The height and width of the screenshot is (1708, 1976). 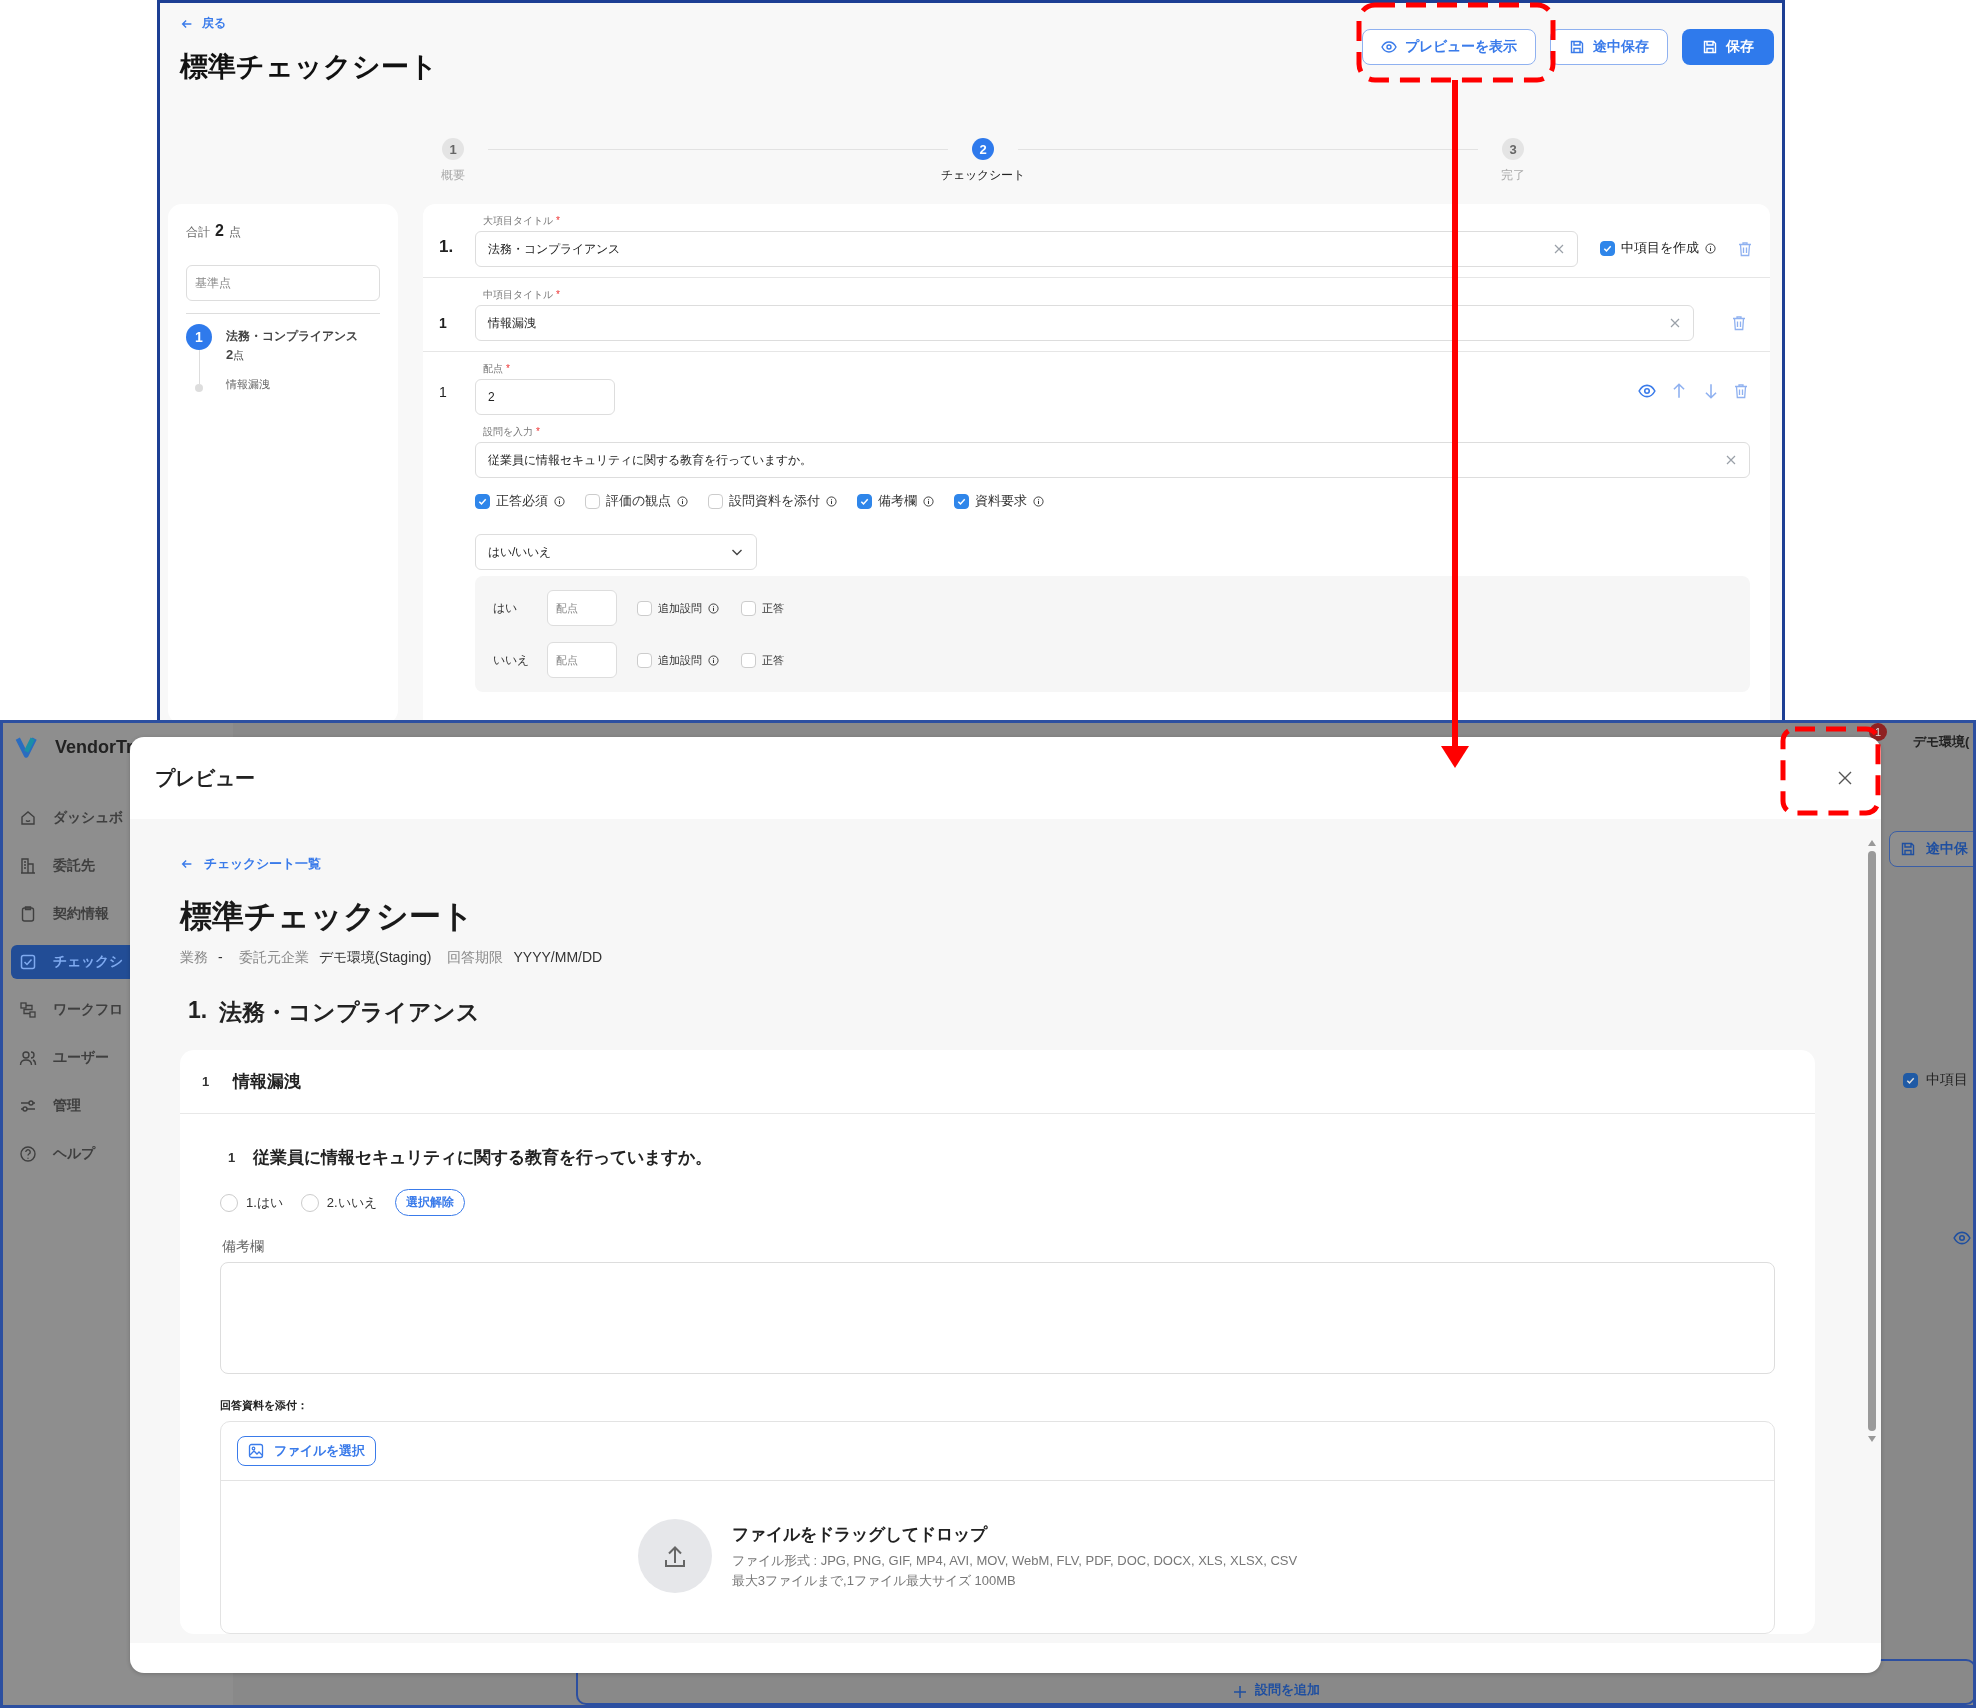 I want to click on help-icon, so click(x=28, y=1154).